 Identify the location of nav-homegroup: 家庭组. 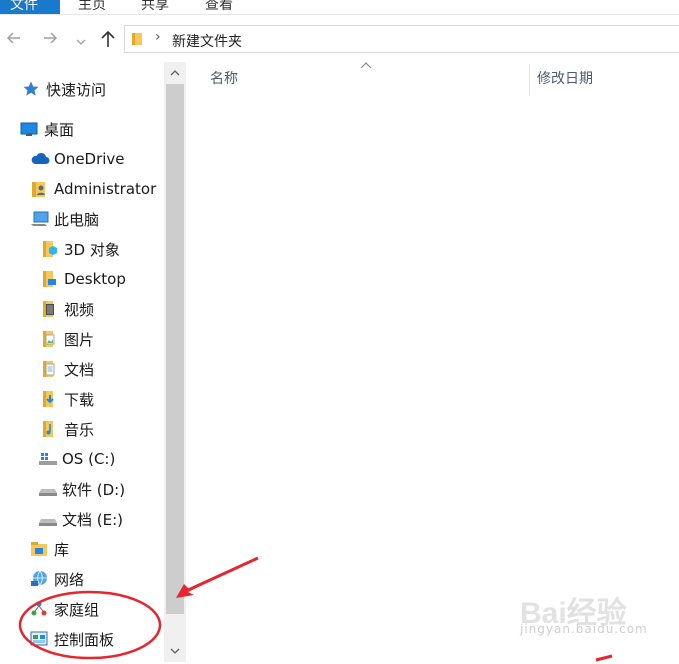
(64, 609).